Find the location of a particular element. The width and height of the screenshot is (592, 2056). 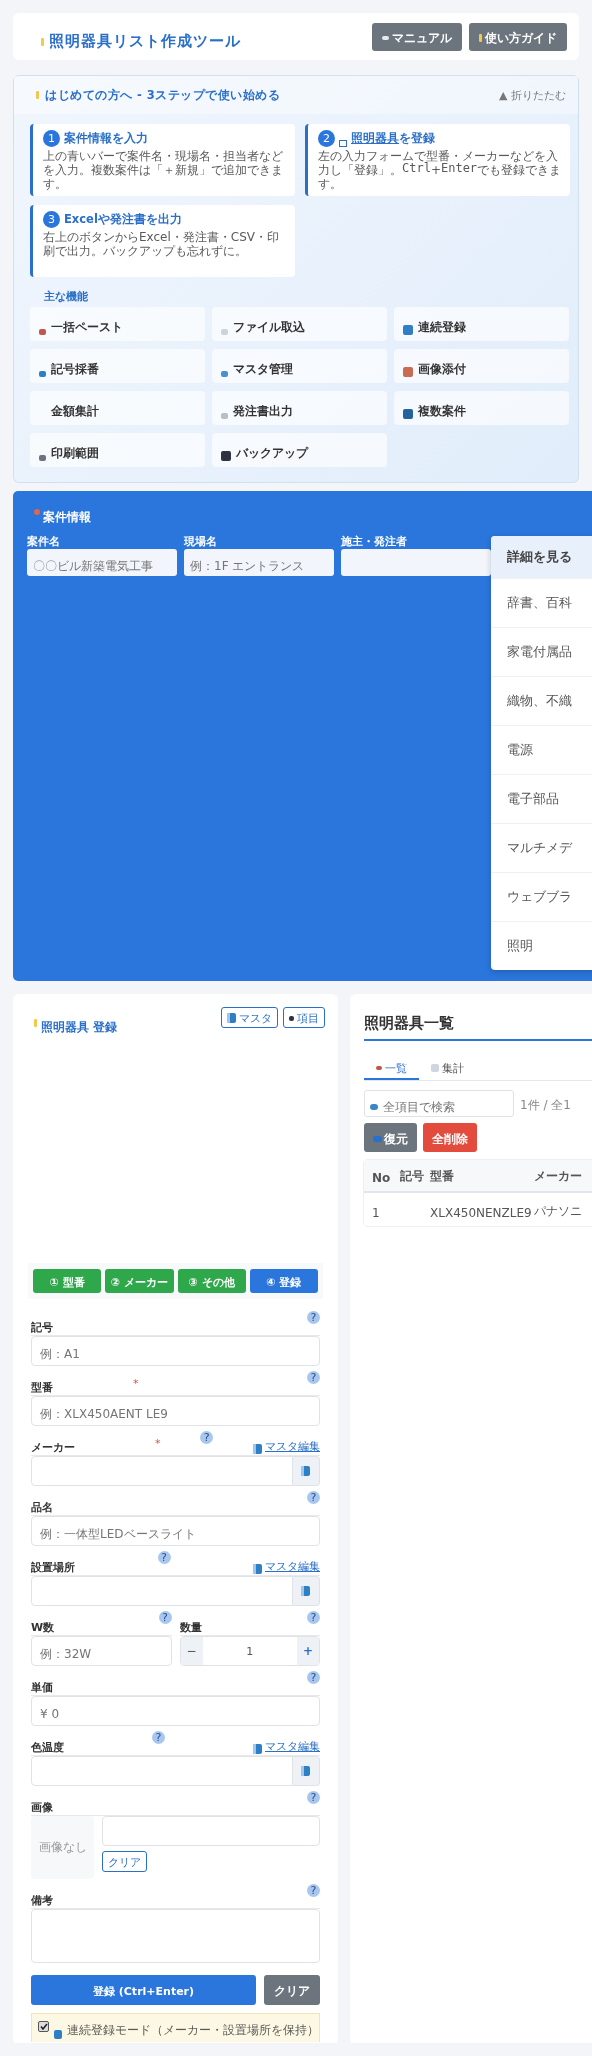

feature-label: 一括ペースト is located at coordinates (87, 327).